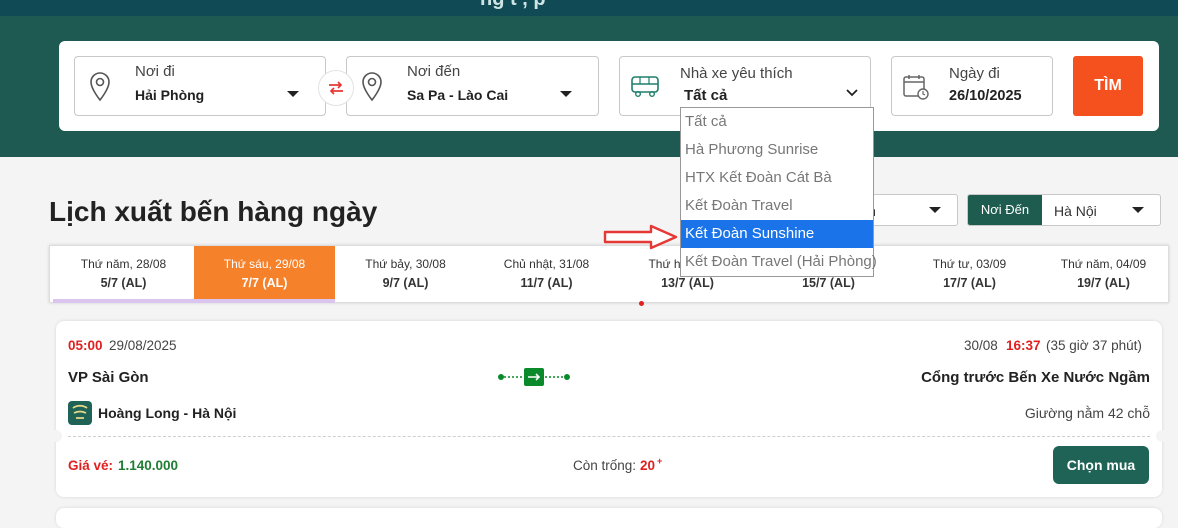 The width and height of the screenshot is (1178, 528). I want to click on date-tab-day: Thứ năm, 28/08, so click(123, 264).